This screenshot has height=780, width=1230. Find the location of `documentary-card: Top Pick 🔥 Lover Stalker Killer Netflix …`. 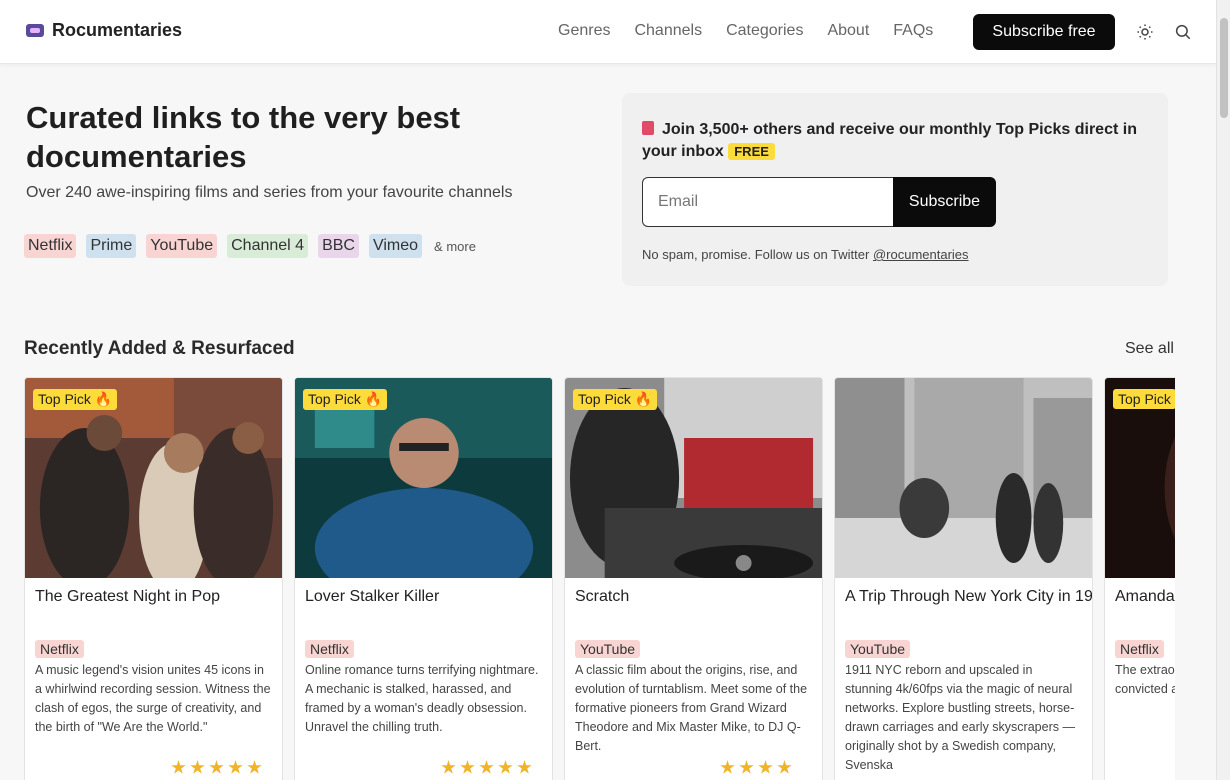

documentary-card: Top Pick 🔥 Lover Stalker Killer Netflix … is located at coordinates (423, 578).